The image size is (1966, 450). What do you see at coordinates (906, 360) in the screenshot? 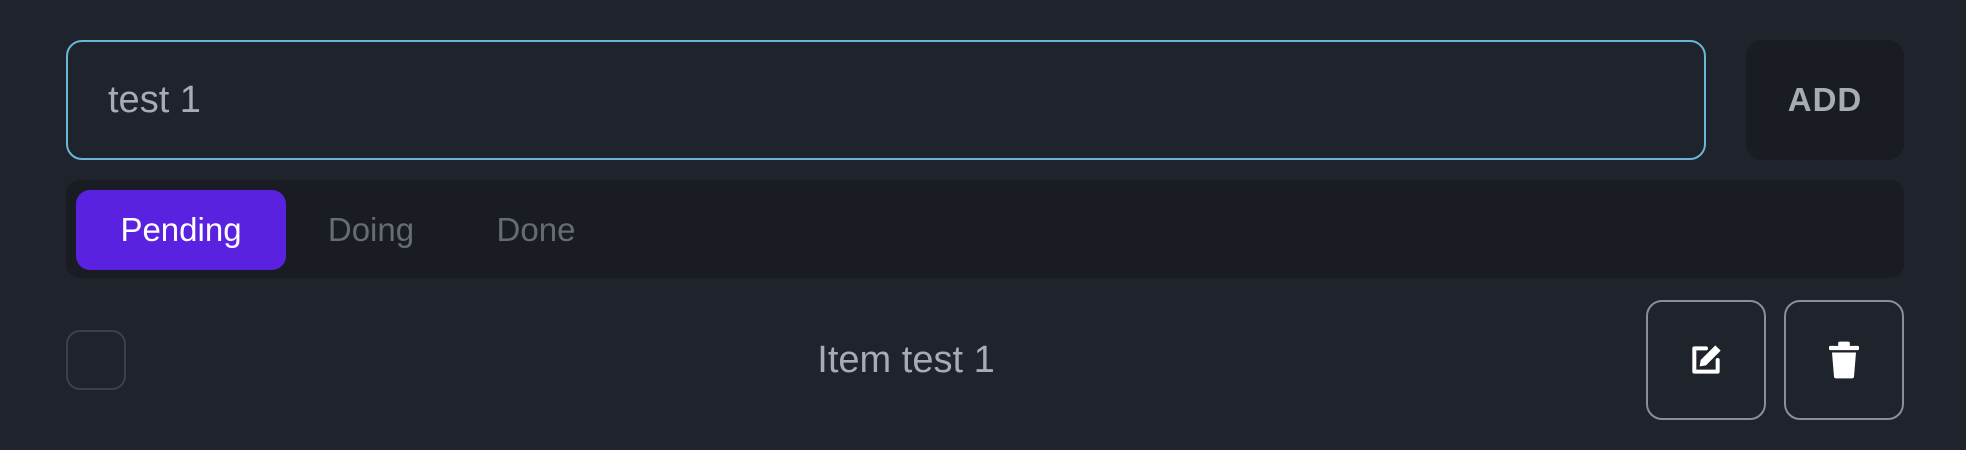
I see `item-label: Item test 1` at bounding box center [906, 360].